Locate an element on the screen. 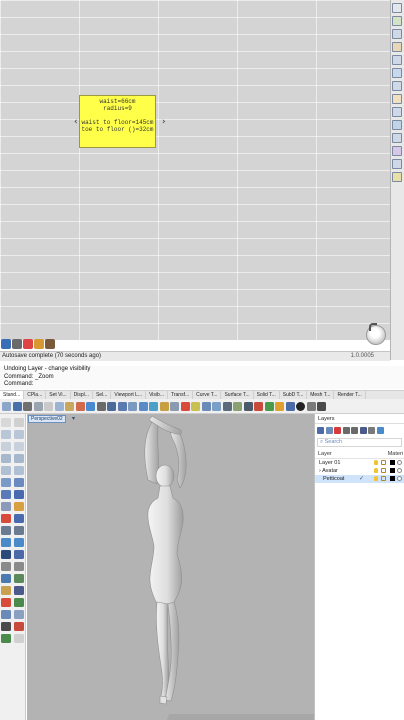 This screenshot has width=404, height=720. zoom-extents-icon is located at coordinates (132, 406).